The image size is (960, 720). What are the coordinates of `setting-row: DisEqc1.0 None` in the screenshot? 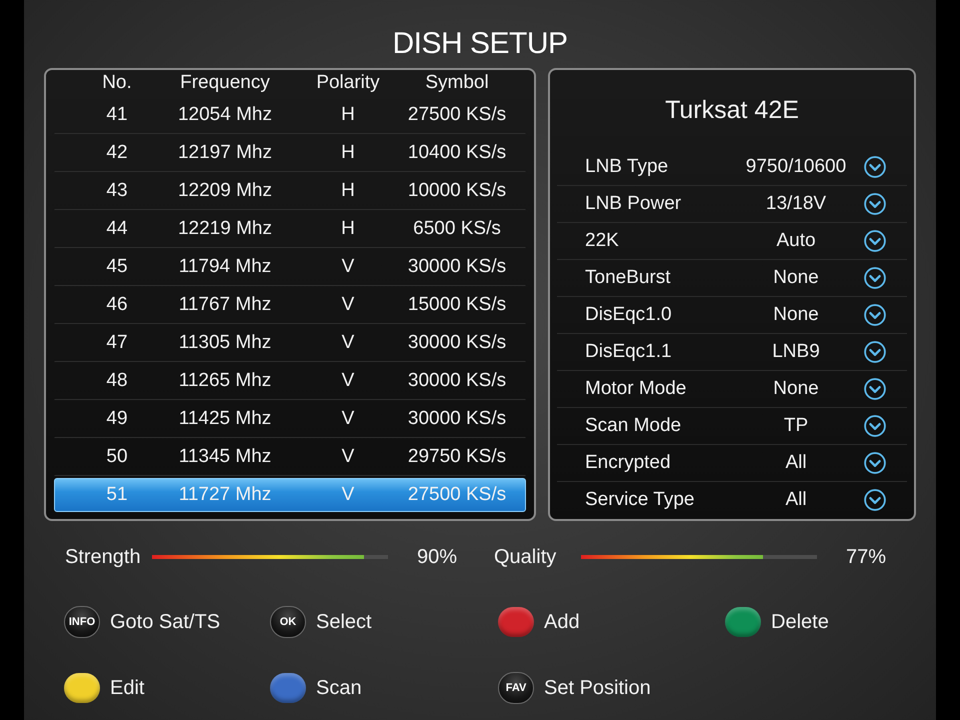 It's located at (732, 315).